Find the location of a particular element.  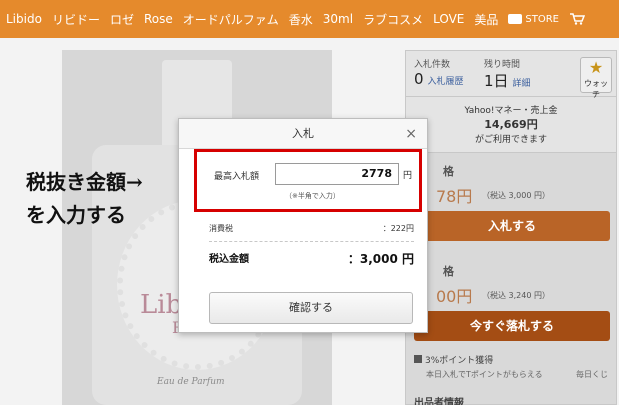

yen-unit: 円 is located at coordinates (408, 176).